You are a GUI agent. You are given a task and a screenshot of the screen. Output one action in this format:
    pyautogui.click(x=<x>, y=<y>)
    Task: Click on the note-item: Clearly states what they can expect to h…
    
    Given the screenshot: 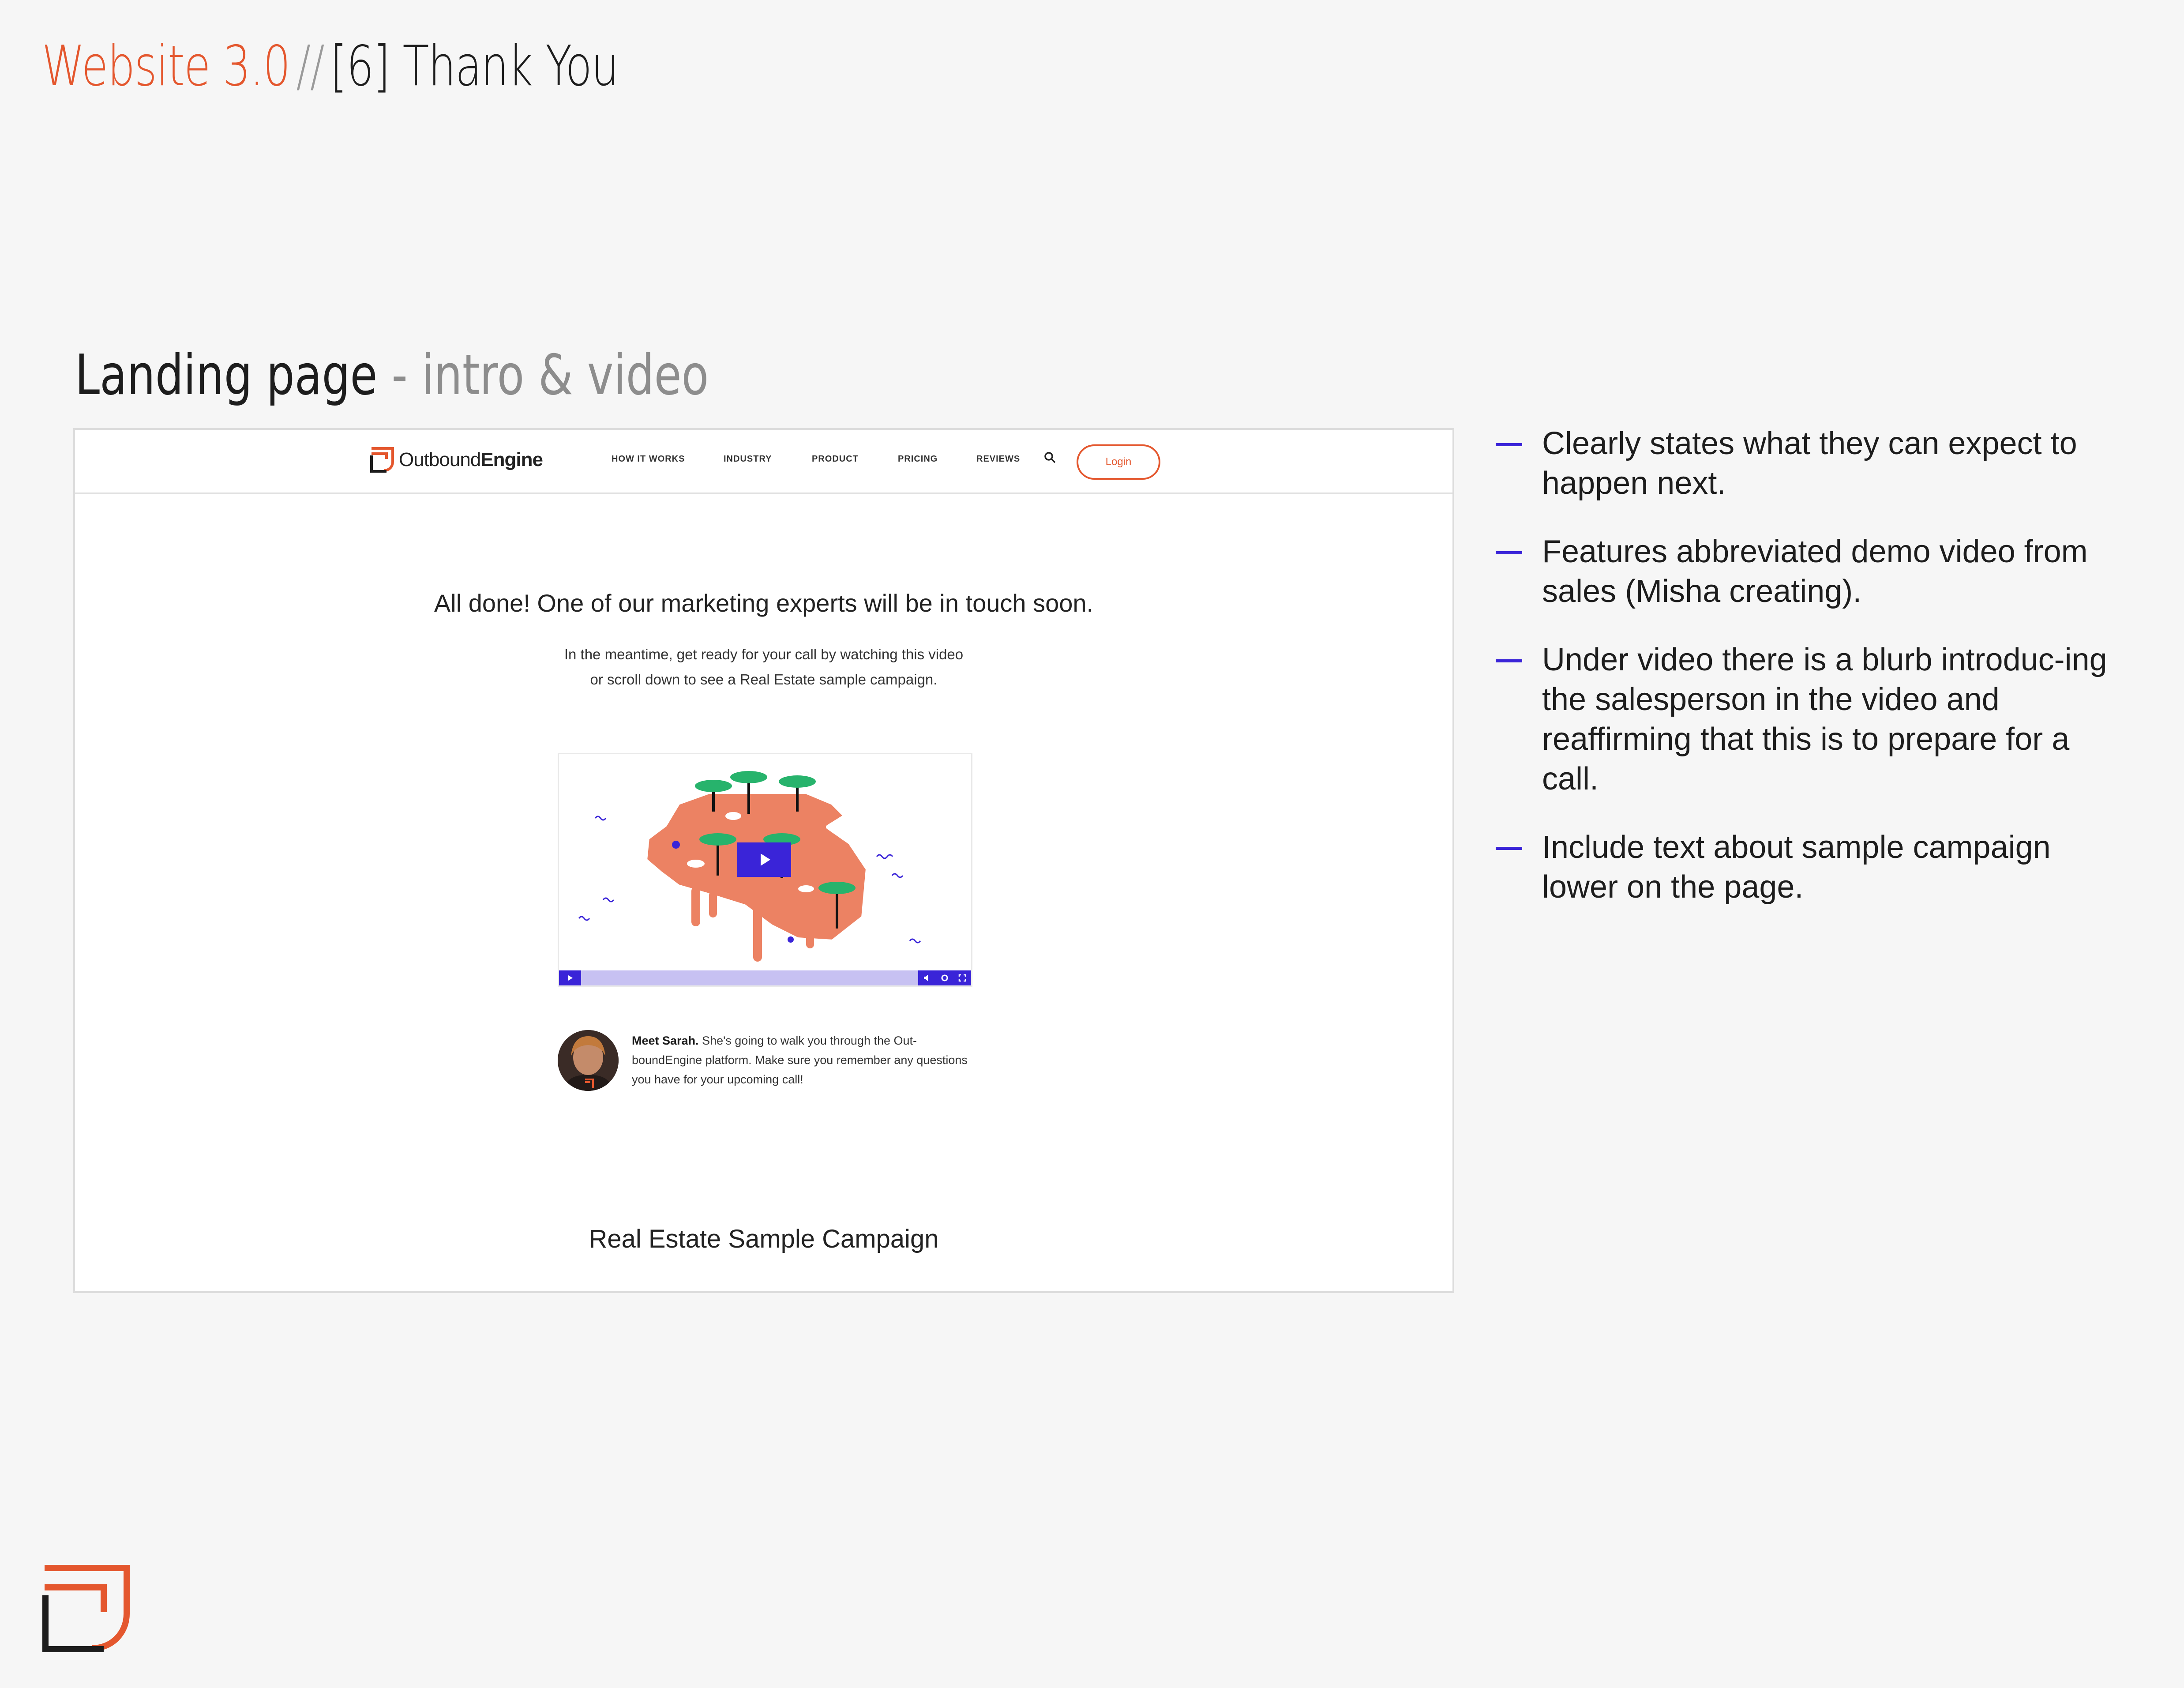 What is the action you would take?
    pyautogui.click(x=1809, y=463)
    